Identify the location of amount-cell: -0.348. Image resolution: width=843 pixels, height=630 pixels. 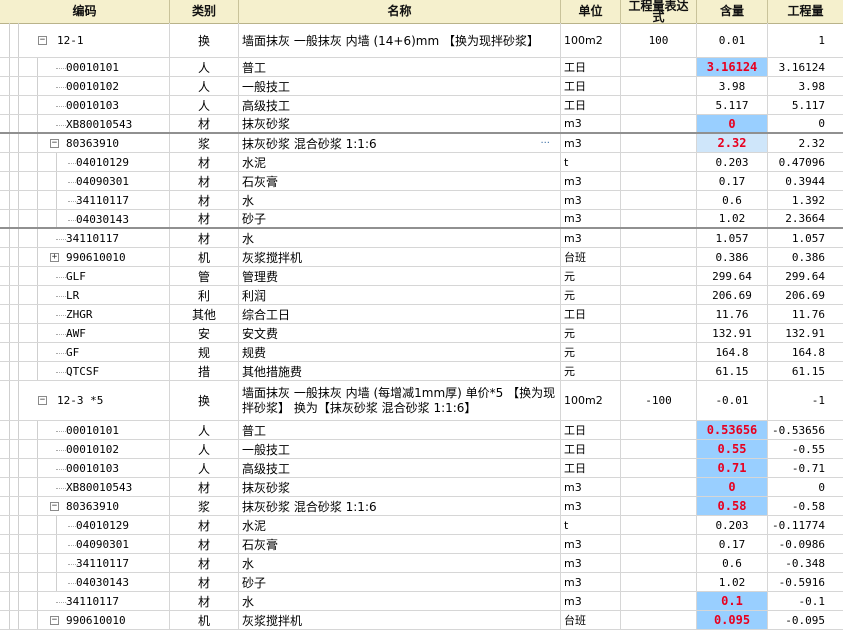
(805, 563).